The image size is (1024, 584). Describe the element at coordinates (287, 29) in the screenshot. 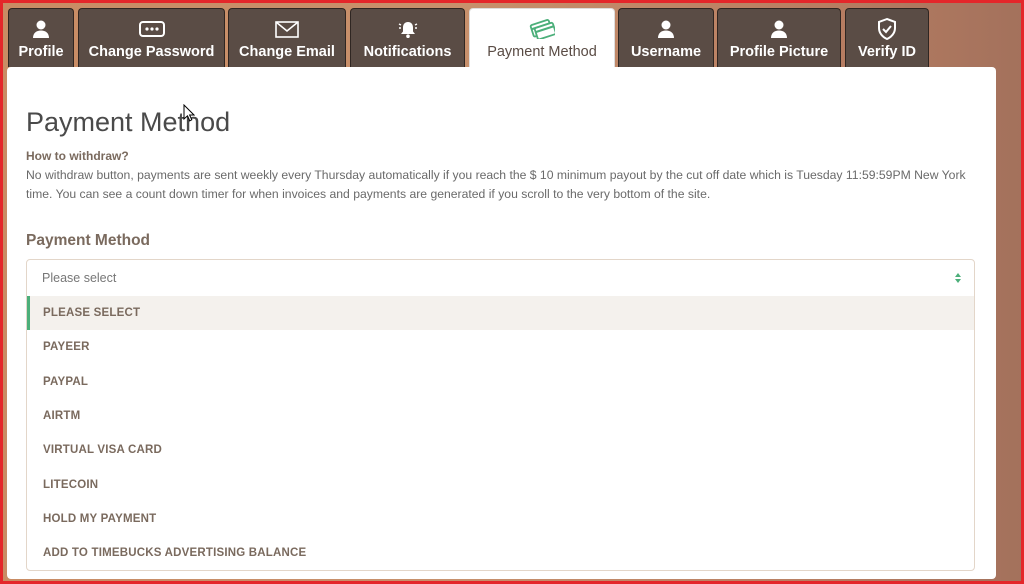

I see `envelope-icon` at that location.